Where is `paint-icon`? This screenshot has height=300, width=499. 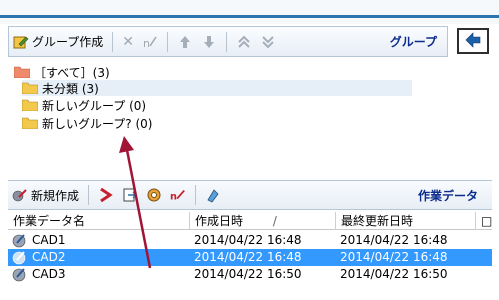
paint-icon is located at coordinates (213, 195).